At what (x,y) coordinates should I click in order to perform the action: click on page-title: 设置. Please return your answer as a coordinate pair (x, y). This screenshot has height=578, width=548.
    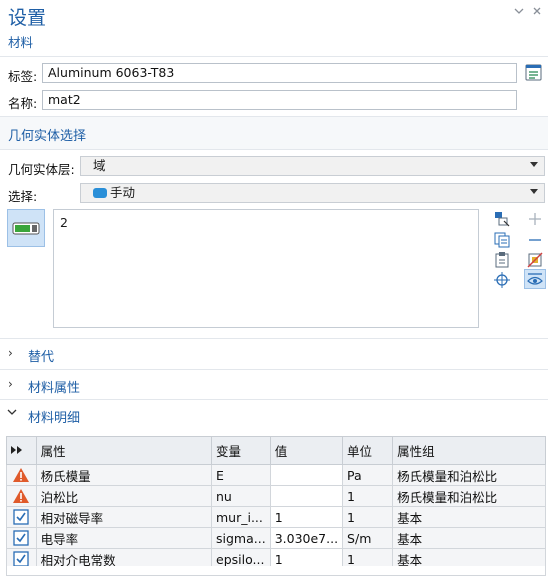
    Looking at the image, I should click on (27, 18).